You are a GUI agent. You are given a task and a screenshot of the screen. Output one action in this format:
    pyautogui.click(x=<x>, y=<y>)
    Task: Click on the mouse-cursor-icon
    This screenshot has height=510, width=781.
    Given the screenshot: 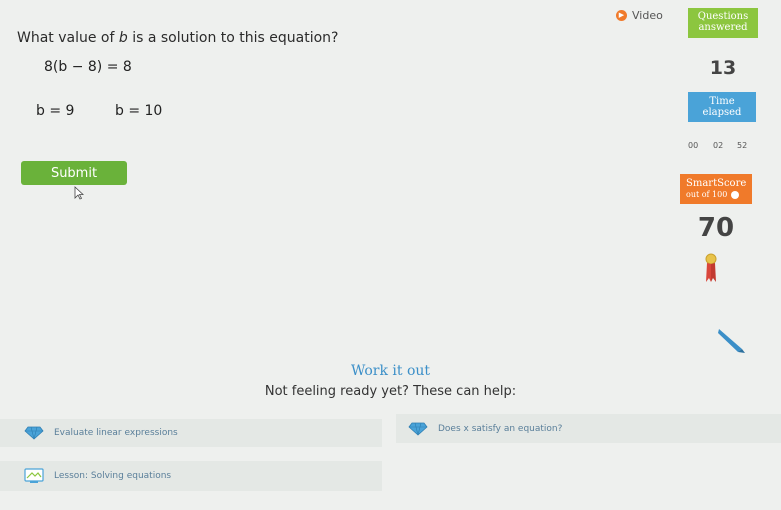 What is the action you would take?
    pyautogui.click(x=79, y=193)
    